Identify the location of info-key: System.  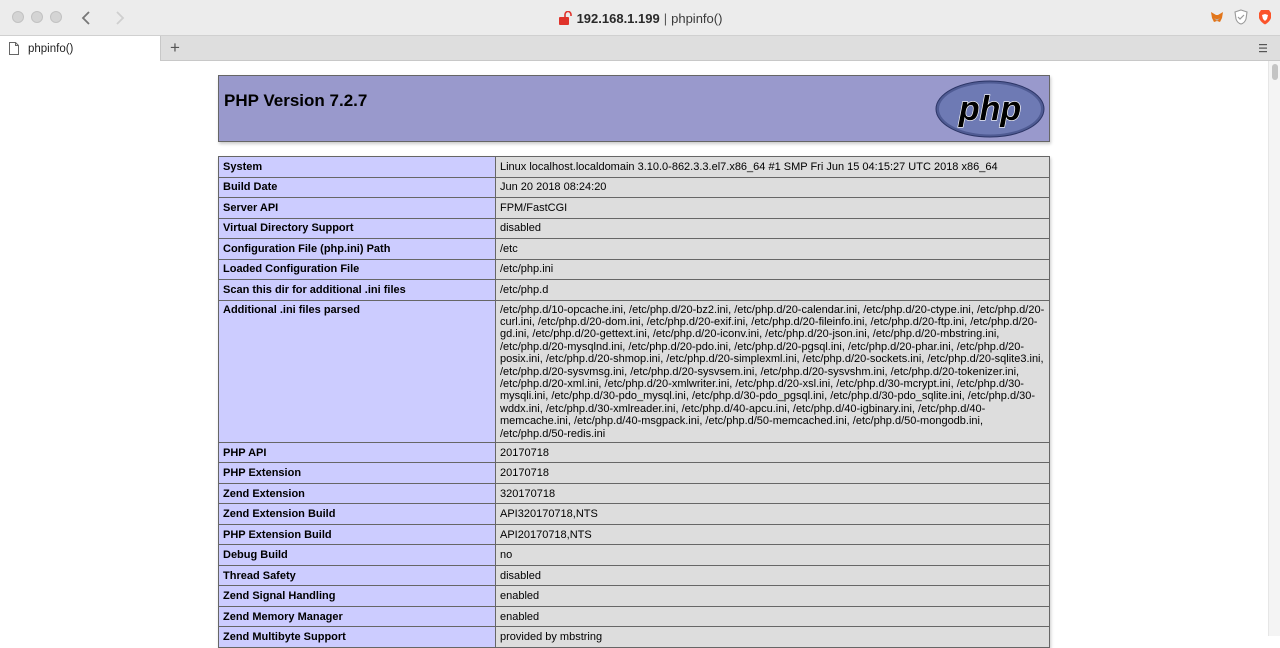
(357, 167).